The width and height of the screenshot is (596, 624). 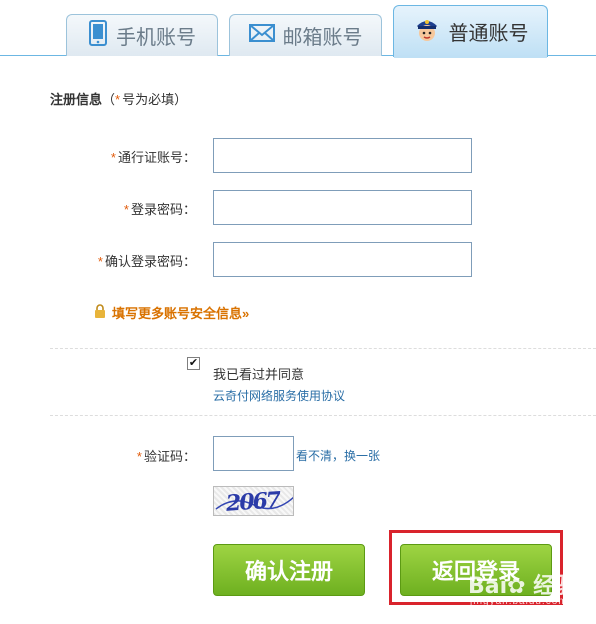 I want to click on service-agreement-link: 云奇付网络服务使用协议, so click(x=279, y=395).